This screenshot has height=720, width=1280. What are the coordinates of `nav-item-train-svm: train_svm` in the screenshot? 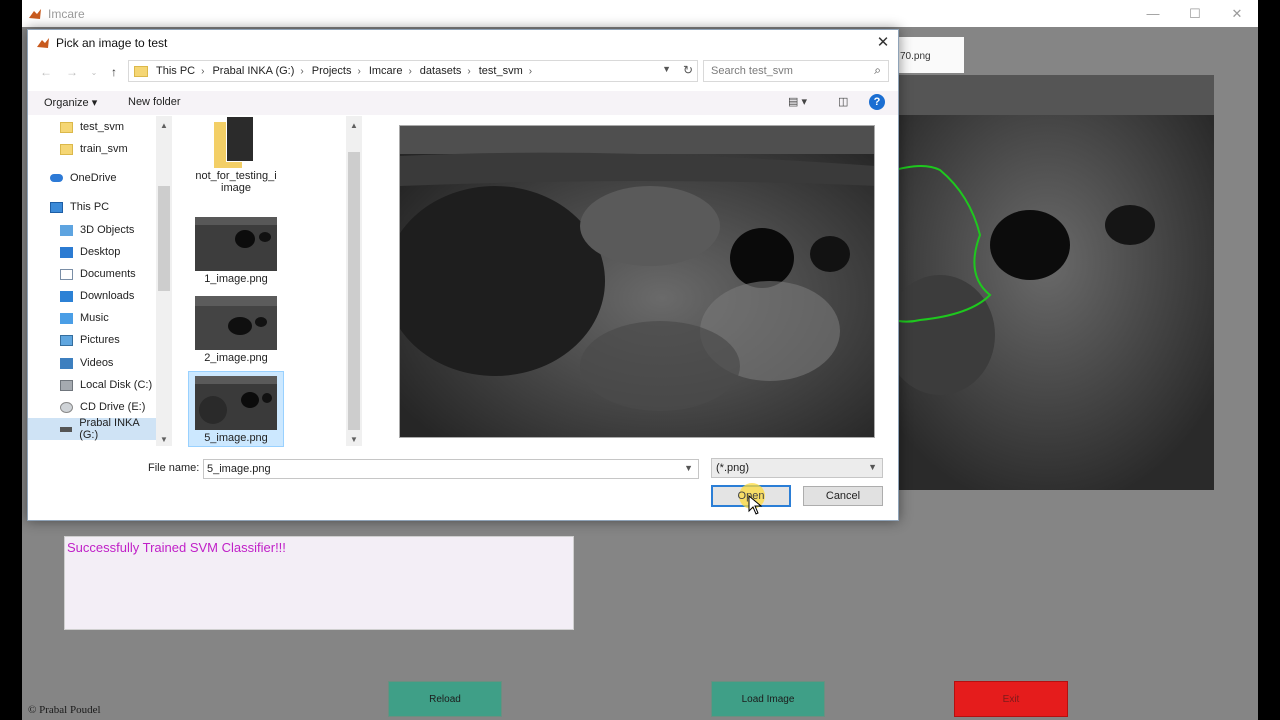 It's located at (94, 149).